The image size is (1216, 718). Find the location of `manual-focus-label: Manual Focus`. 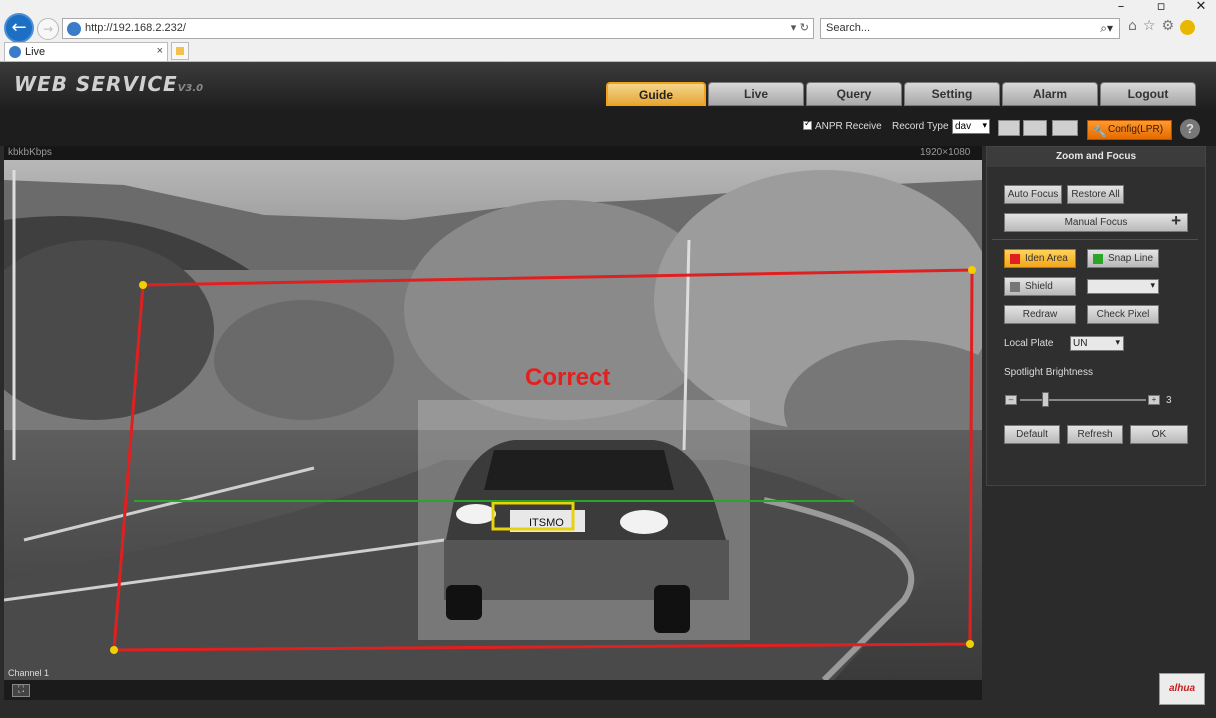

manual-focus-label: Manual Focus is located at coordinates (1096, 222).